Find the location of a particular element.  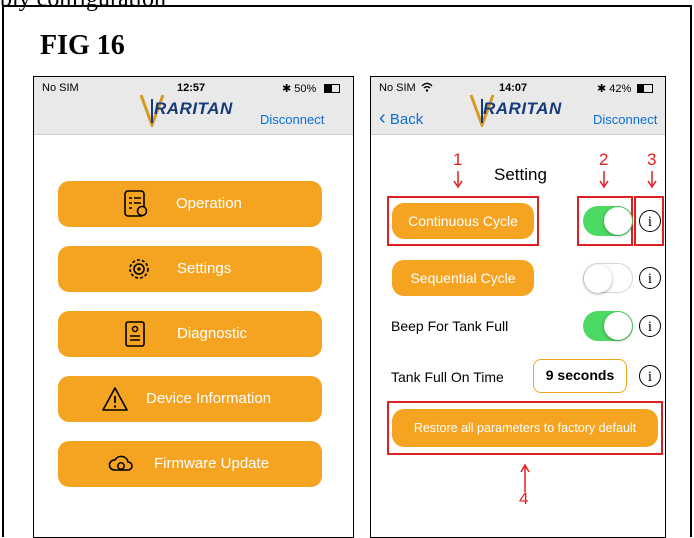

app-header: No SIM 12:57 ✱ 50% RARITAN Disconnect is located at coordinates (193, 106).